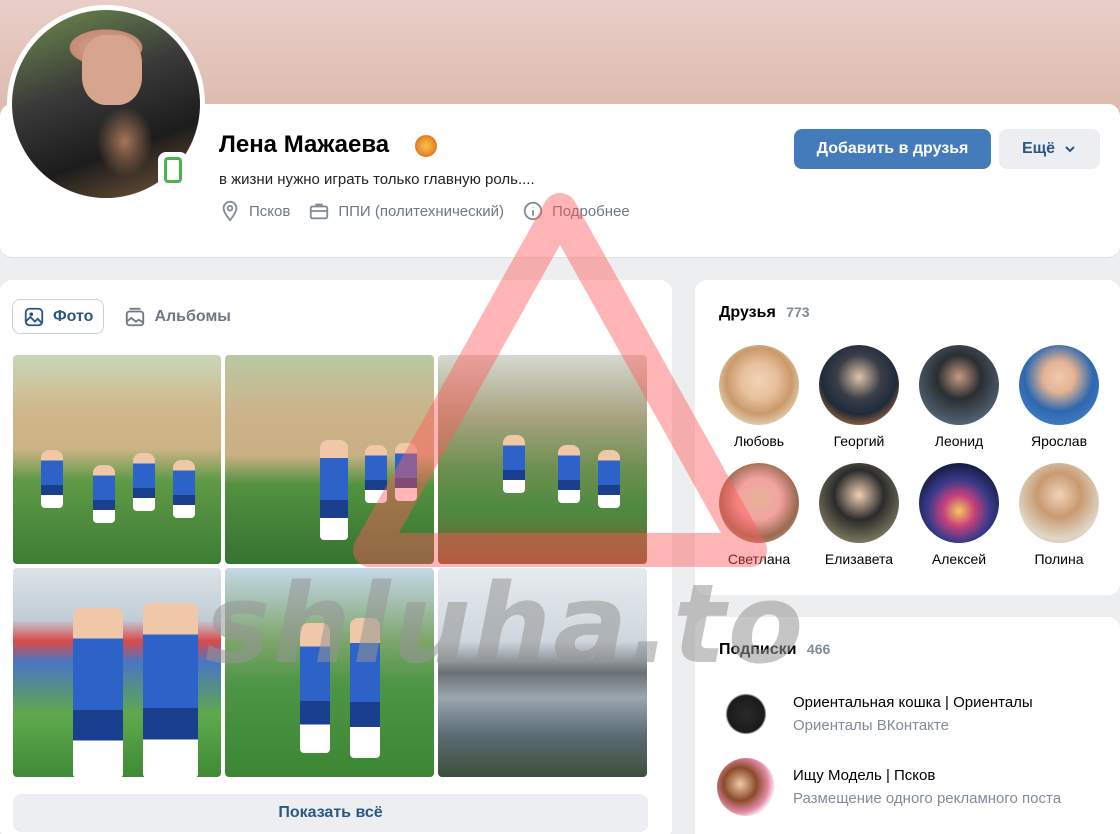 This screenshot has height=834, width=1120. What do you see at coordinates (959, 559) in the screenshot?
I see `friend-name: Алексей` at bounding box center [959, 559].